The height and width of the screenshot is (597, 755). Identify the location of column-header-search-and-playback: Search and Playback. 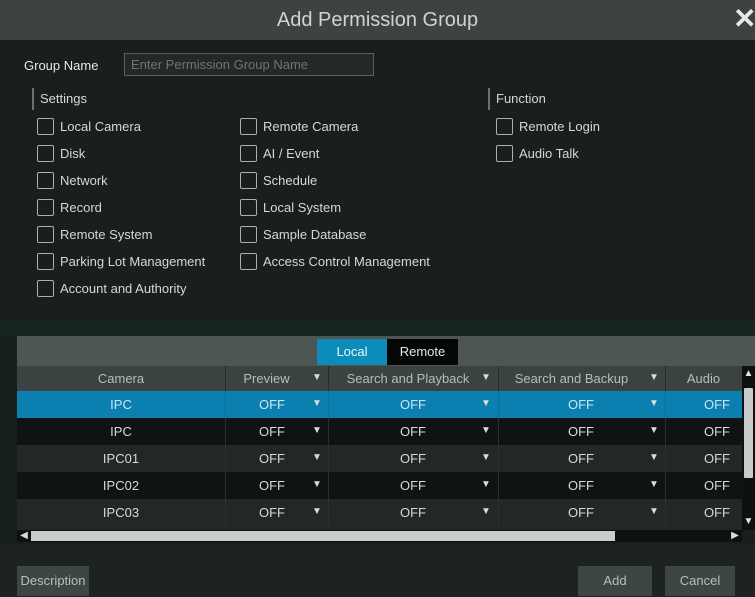
(408, 378).